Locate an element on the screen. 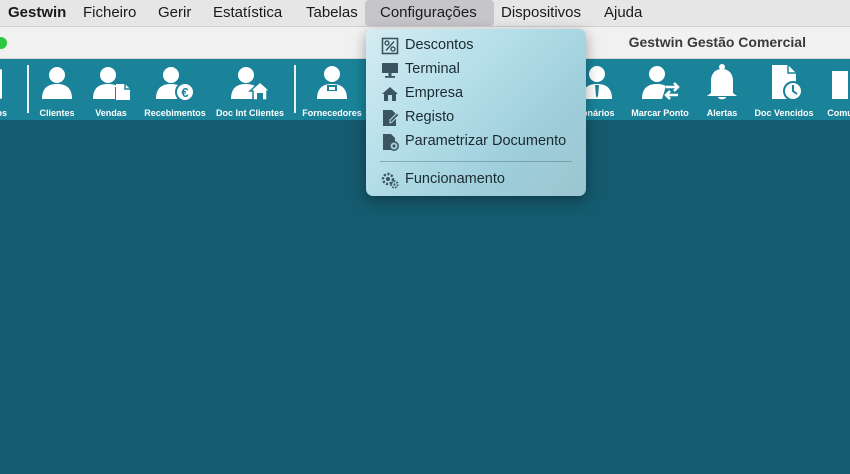 Image resolution: width=850 pixels, height=474 pixels. house-icon is located at coordinates (390, 94).